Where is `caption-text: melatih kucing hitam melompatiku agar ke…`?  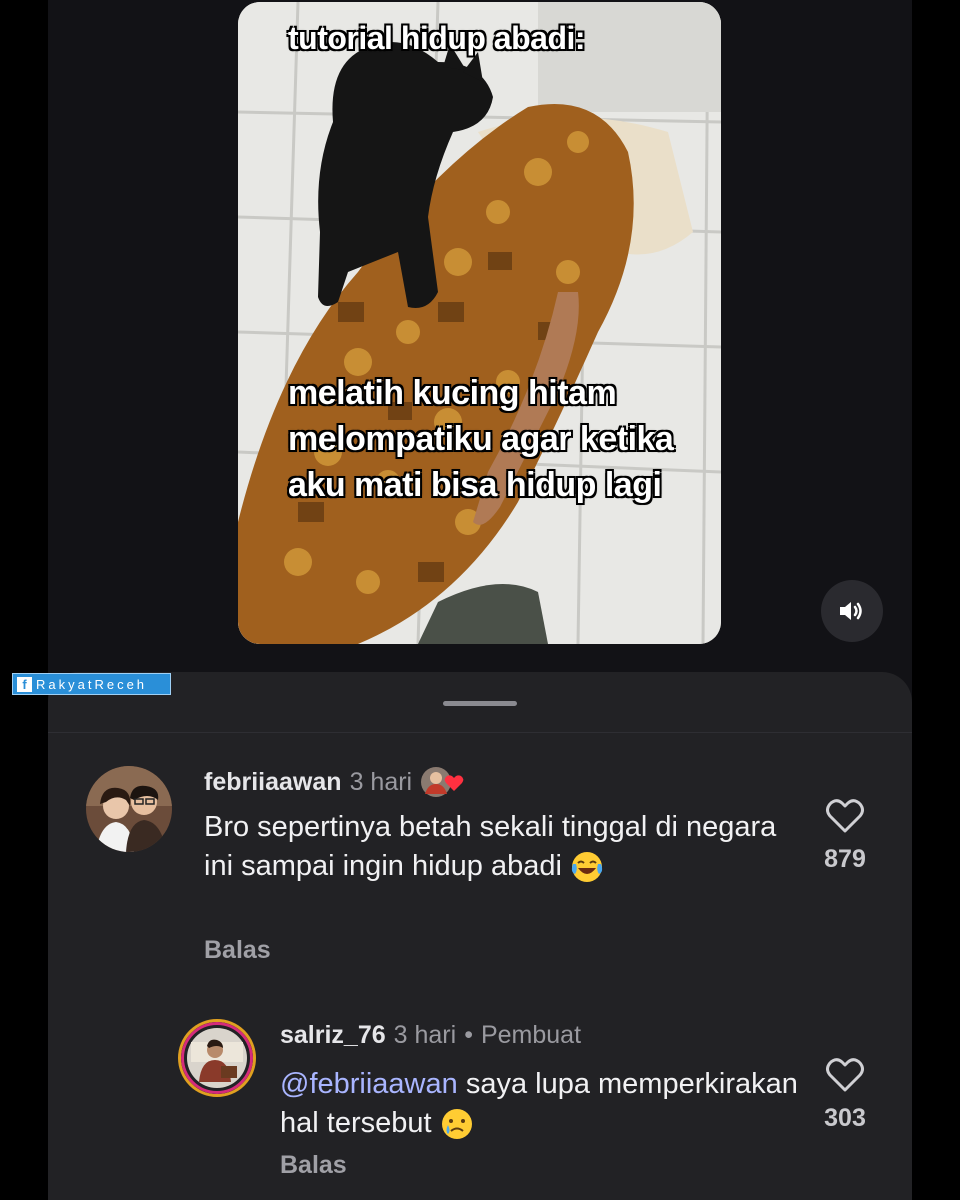
caption-text: melatih kucing hitam melompatiku agar ke… is located at coordinates (481, 439).